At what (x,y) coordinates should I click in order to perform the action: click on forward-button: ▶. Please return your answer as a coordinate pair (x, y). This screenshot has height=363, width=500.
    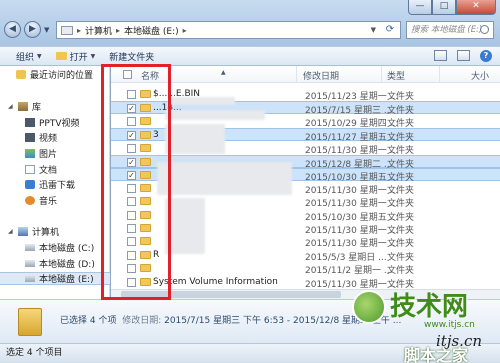
    Looking at the image, I should click on (32, 29).